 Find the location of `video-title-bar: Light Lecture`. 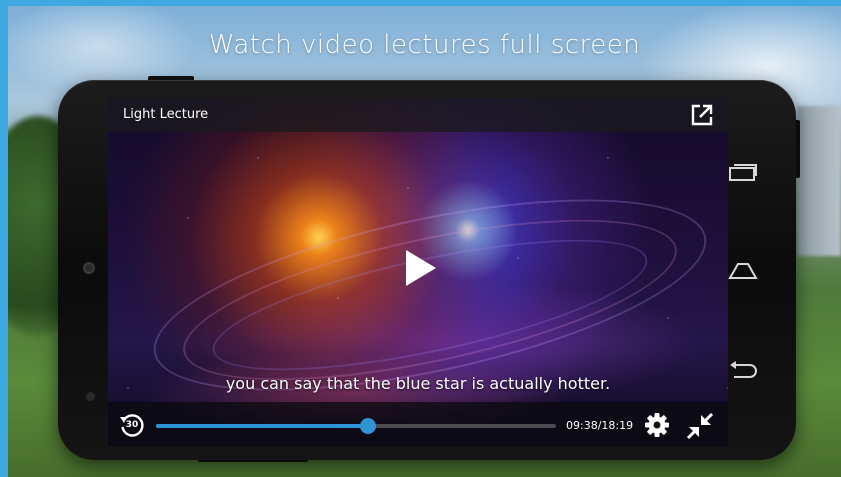

video-title-bar: Light Lecture is located at coordinates (418, 115).